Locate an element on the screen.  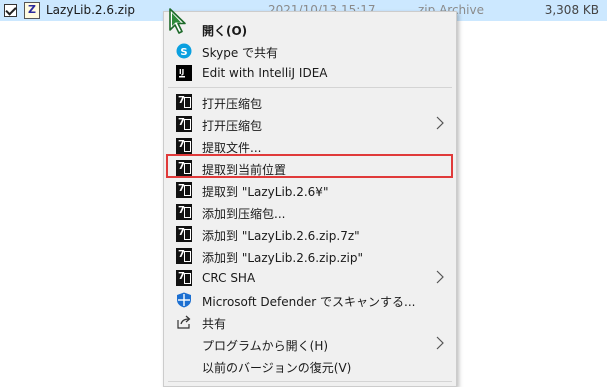
menu-item-label: CRC SHA is located at coordinates (229, 278).